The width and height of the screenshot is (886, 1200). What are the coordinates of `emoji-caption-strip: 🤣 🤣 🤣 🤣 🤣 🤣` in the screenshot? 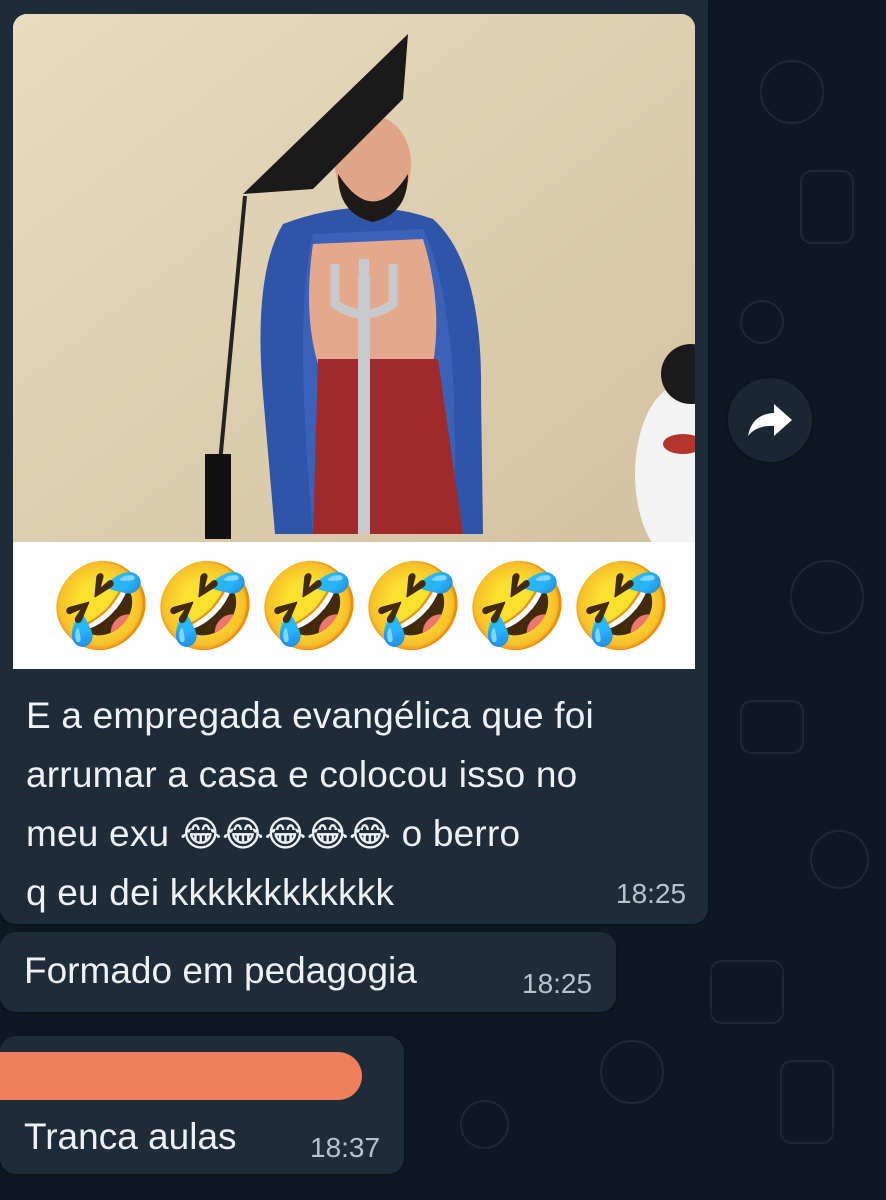 It's located at (354, 605).